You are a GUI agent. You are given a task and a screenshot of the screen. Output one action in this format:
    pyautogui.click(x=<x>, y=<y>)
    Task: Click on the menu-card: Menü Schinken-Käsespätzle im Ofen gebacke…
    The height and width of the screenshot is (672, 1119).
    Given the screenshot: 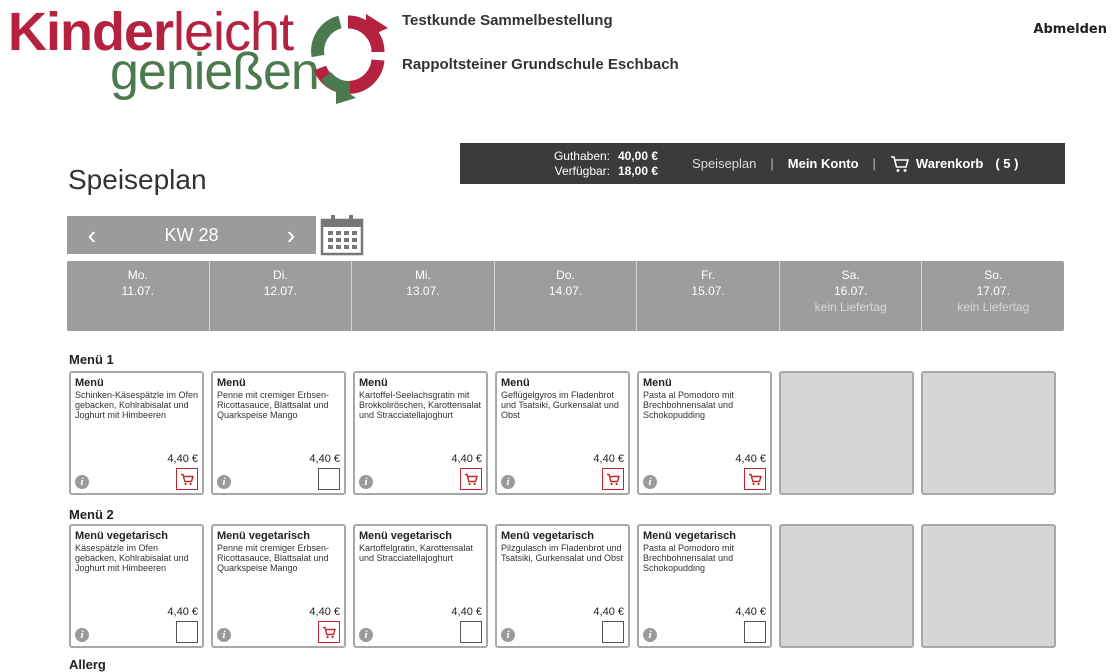 What is the action you would take?
    pyautogui.click(x=136, y=433)
    